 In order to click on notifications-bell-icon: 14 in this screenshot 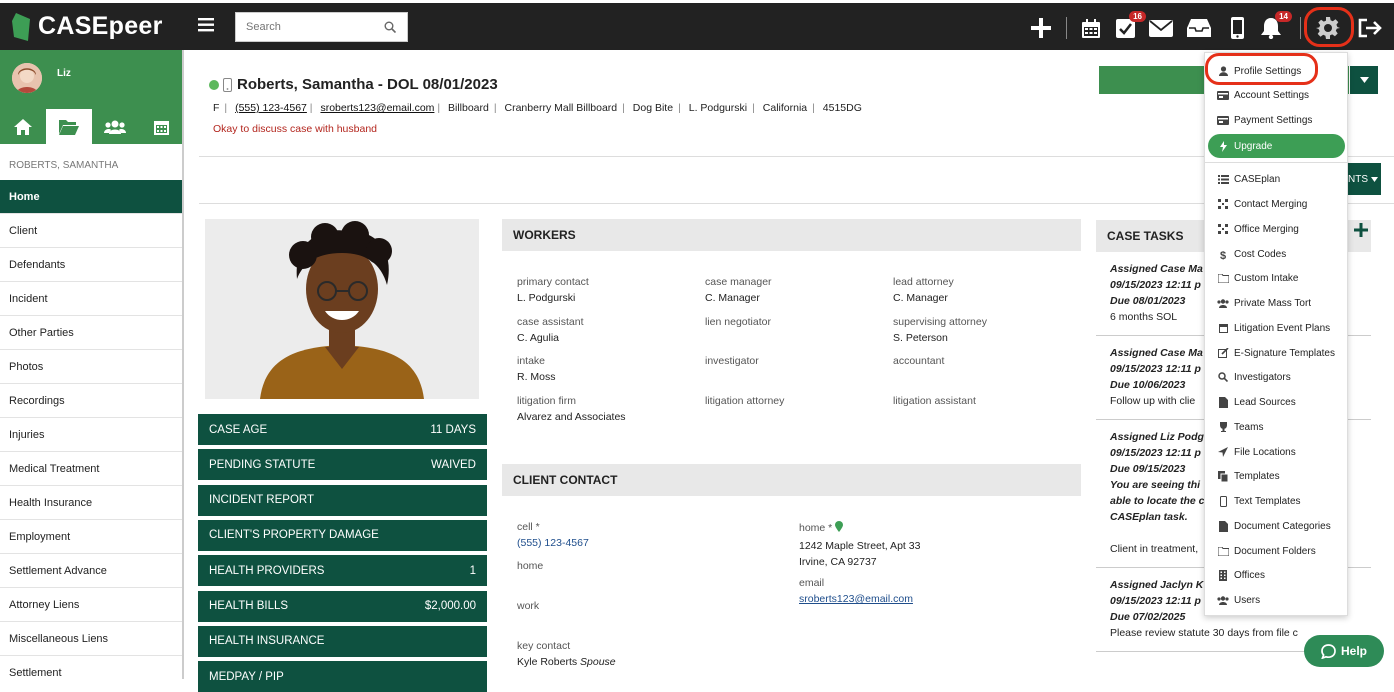, I will do `click(1275, 26)`.